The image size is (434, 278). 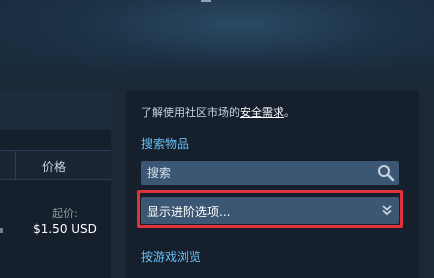 What do you see at coordinates (171, 257) in the screenshot?
I see `browse-by-game-title: 按游戏浏览` at bounding box center [171, 257].